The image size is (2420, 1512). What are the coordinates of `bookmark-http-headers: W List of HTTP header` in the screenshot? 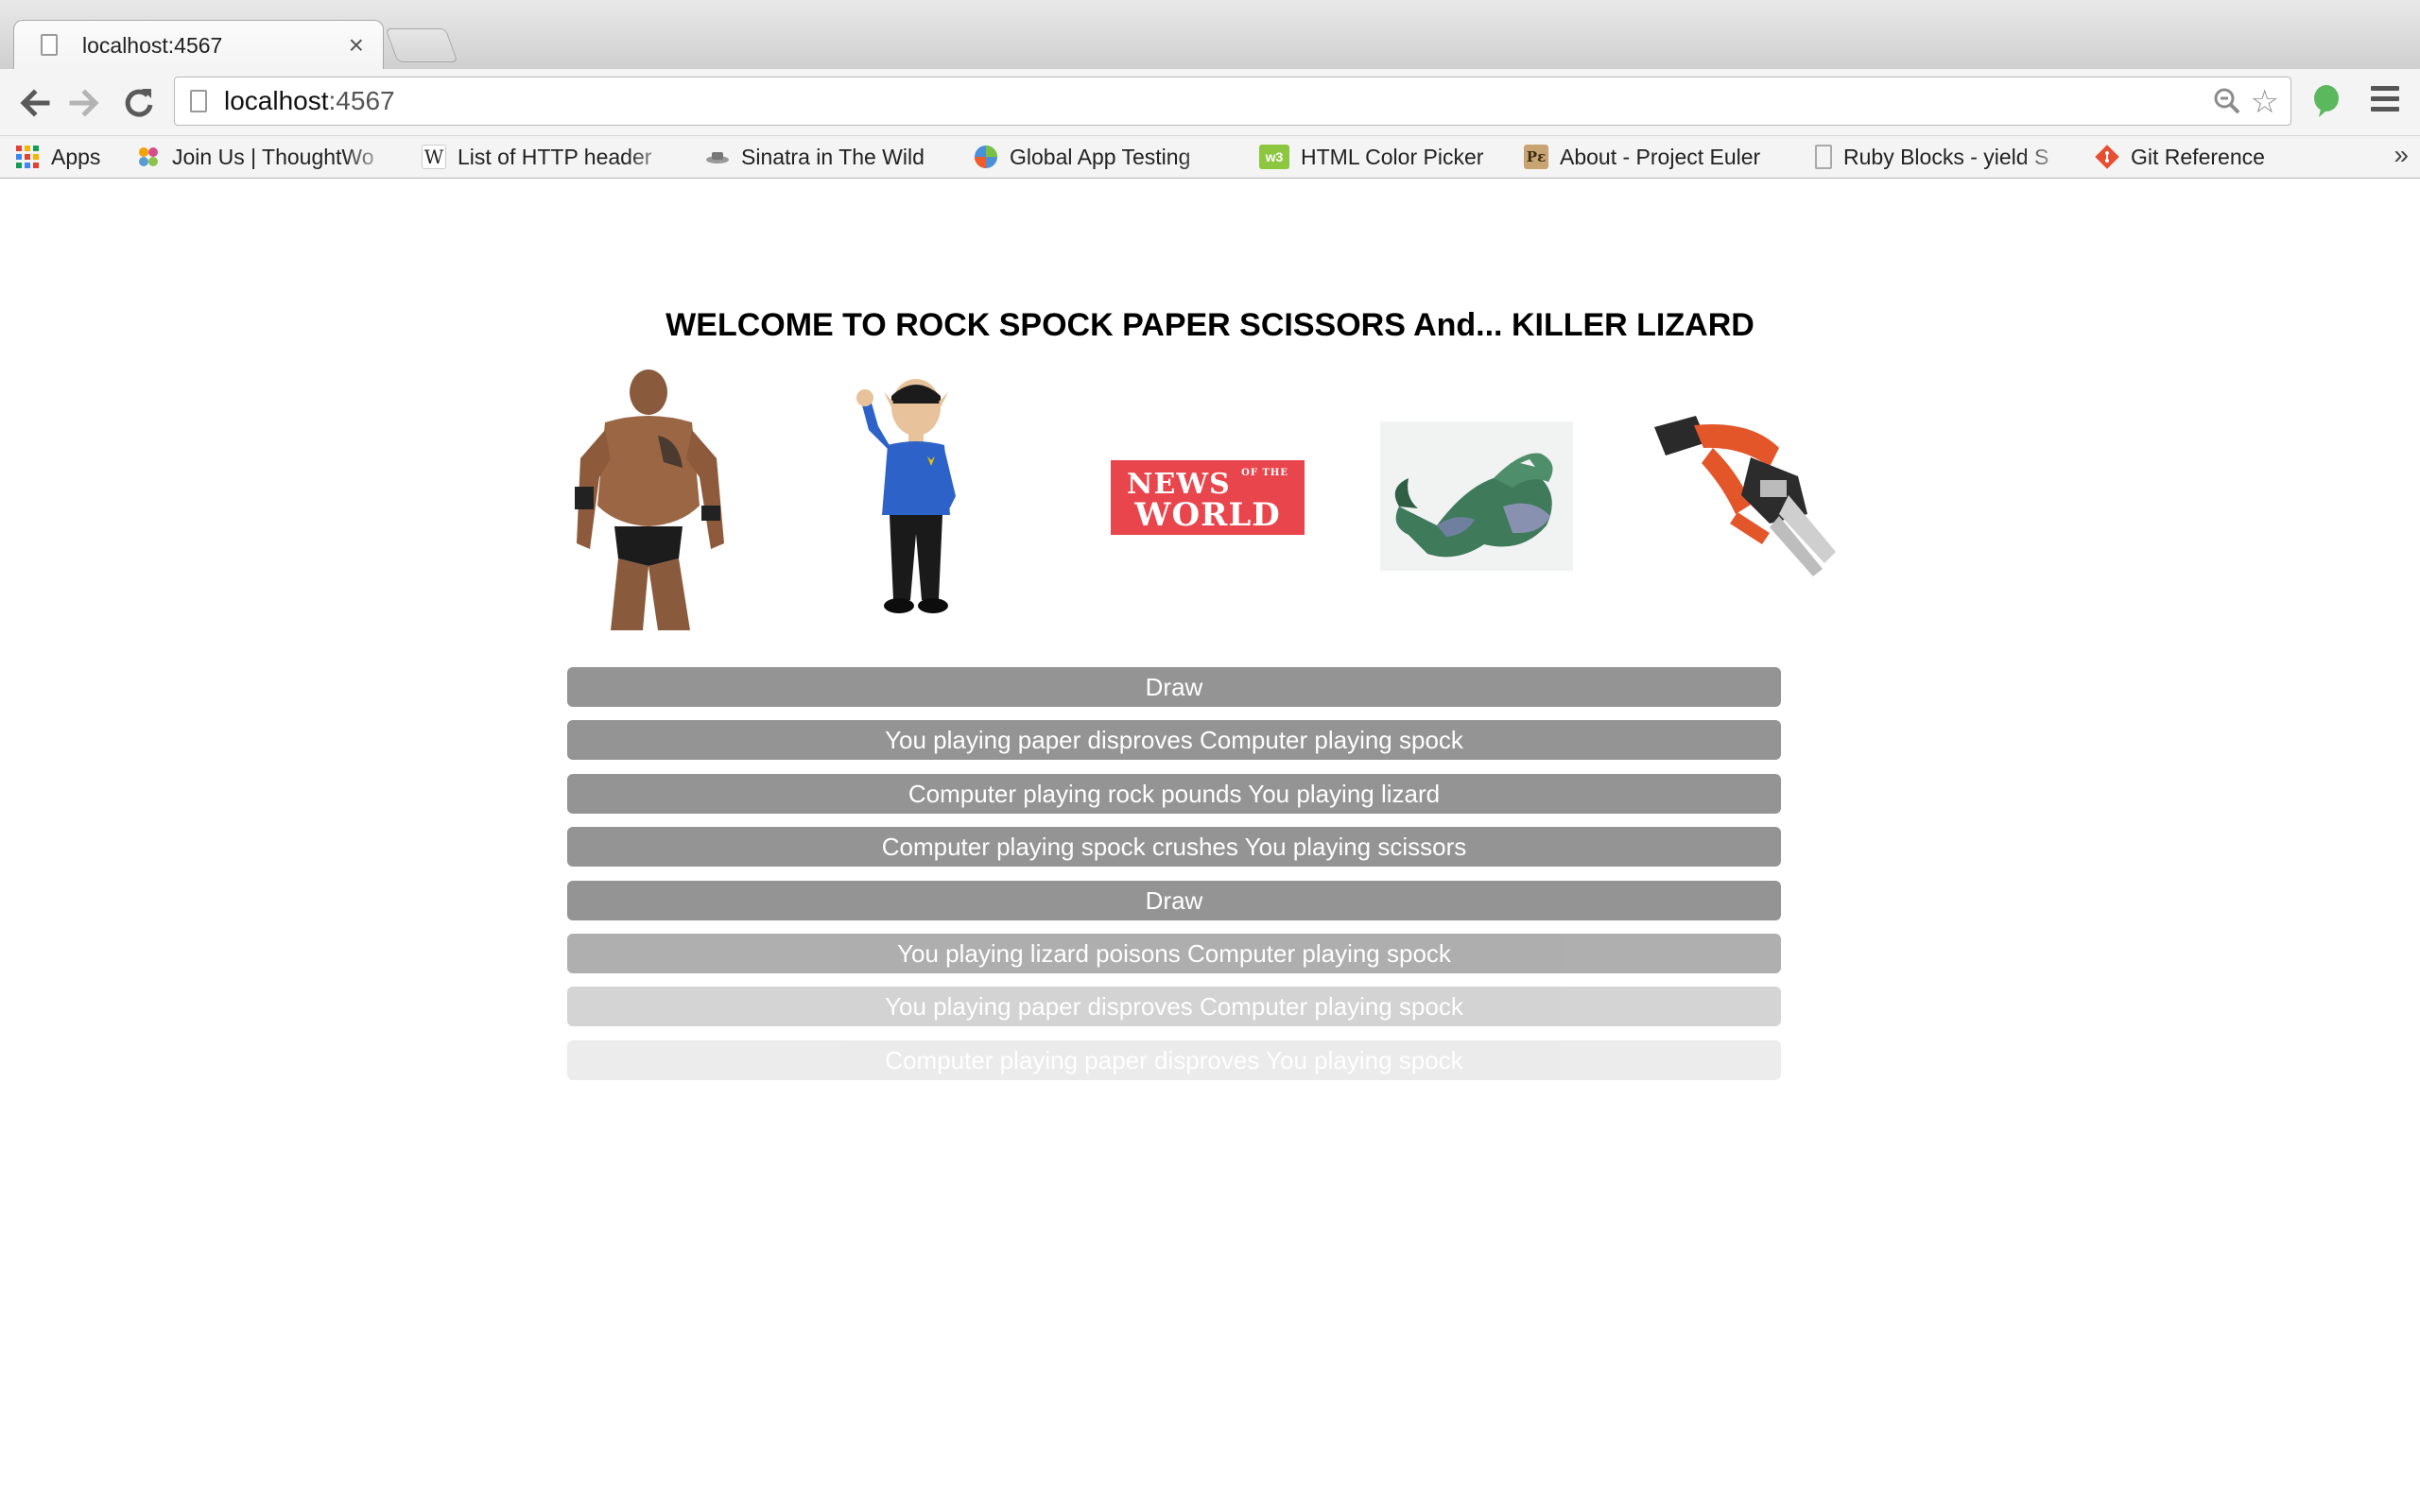 It's located at (550, 157).